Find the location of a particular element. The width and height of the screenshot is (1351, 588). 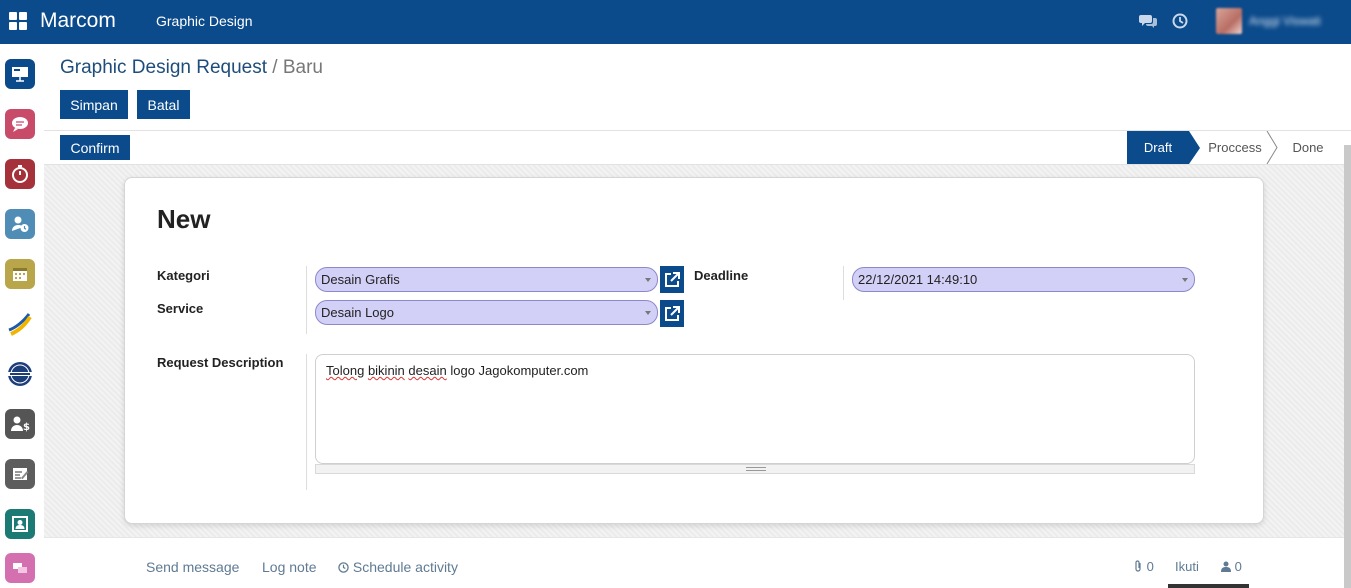

follow-button: Ikuti is located at coordinates (1187, 566).